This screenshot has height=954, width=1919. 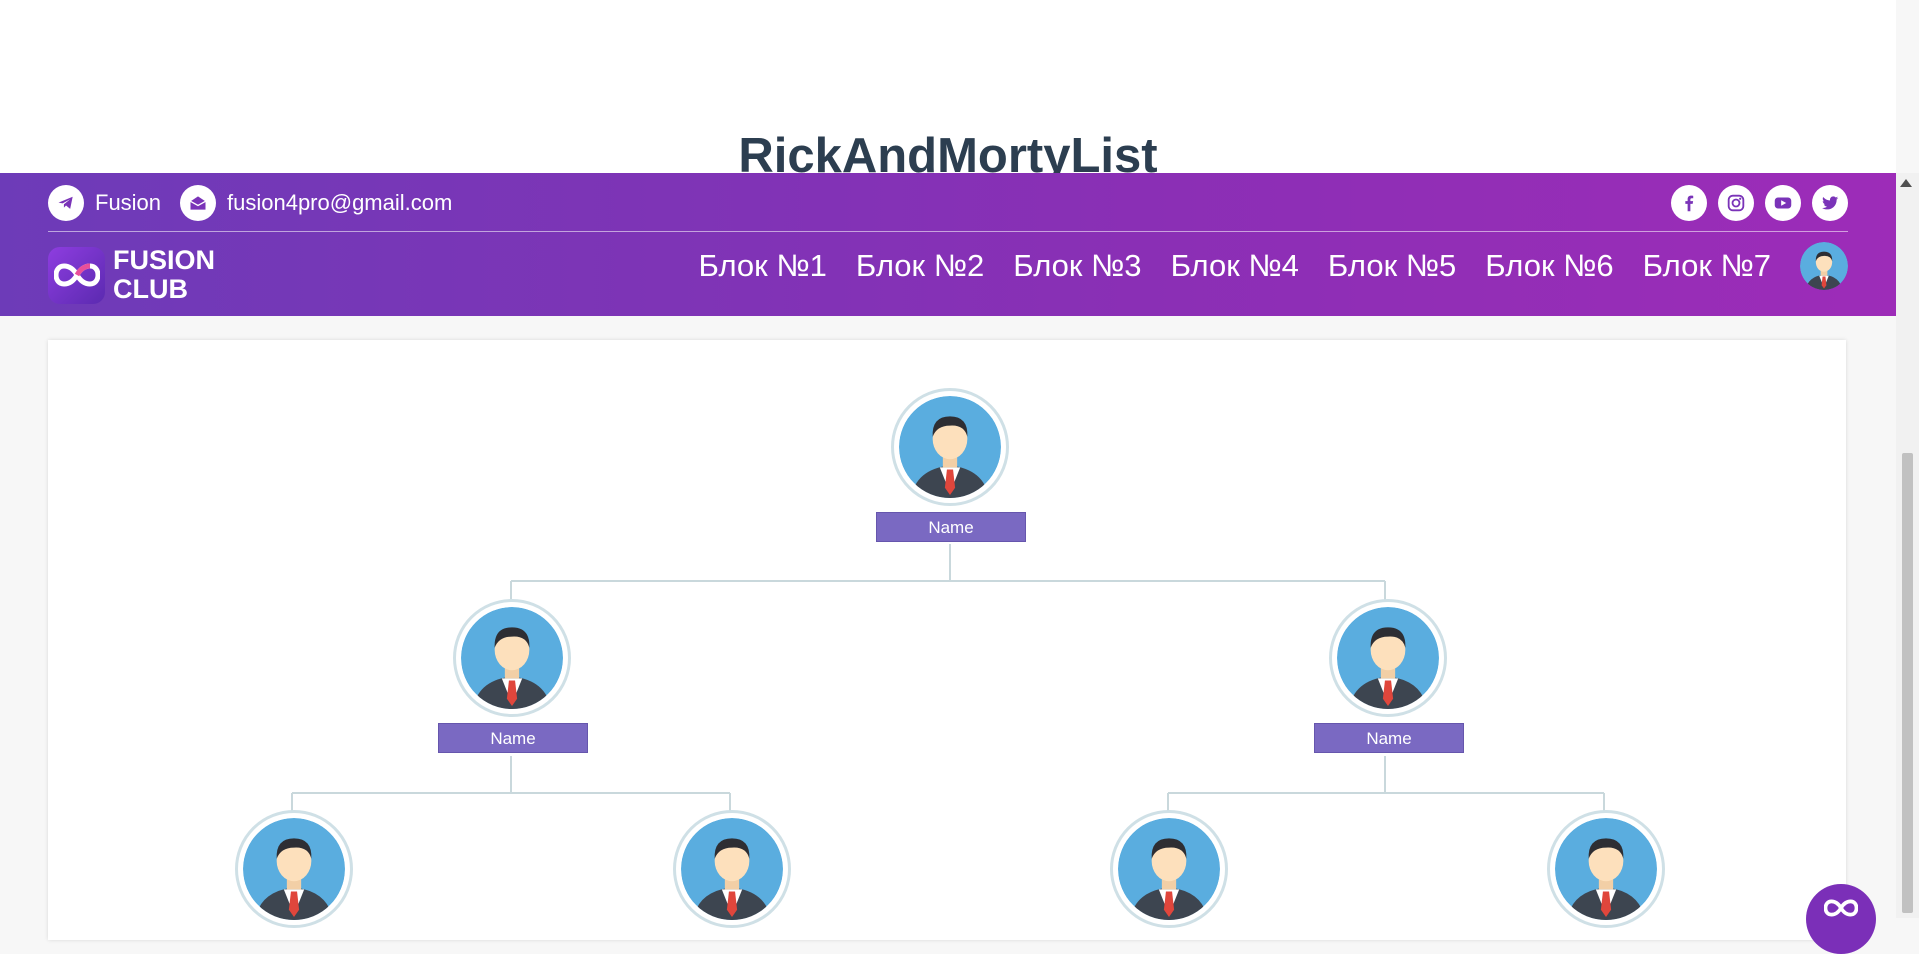 What do you see at coordinates (66, 203) in the screenshot?
I see `telegram-icon` at bounding box center [66, 203].